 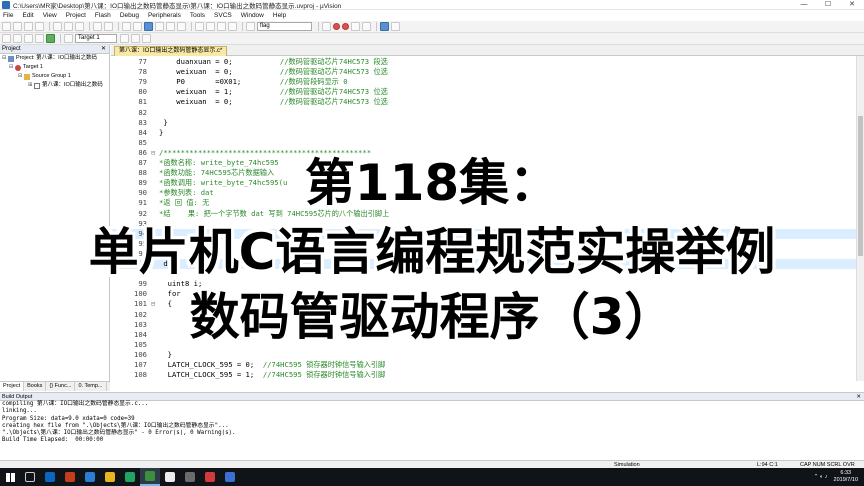 What do you see at coordinates (336, 26) in the screenshot?
I see `debug-session-icon` at bounding box center [336, 26].